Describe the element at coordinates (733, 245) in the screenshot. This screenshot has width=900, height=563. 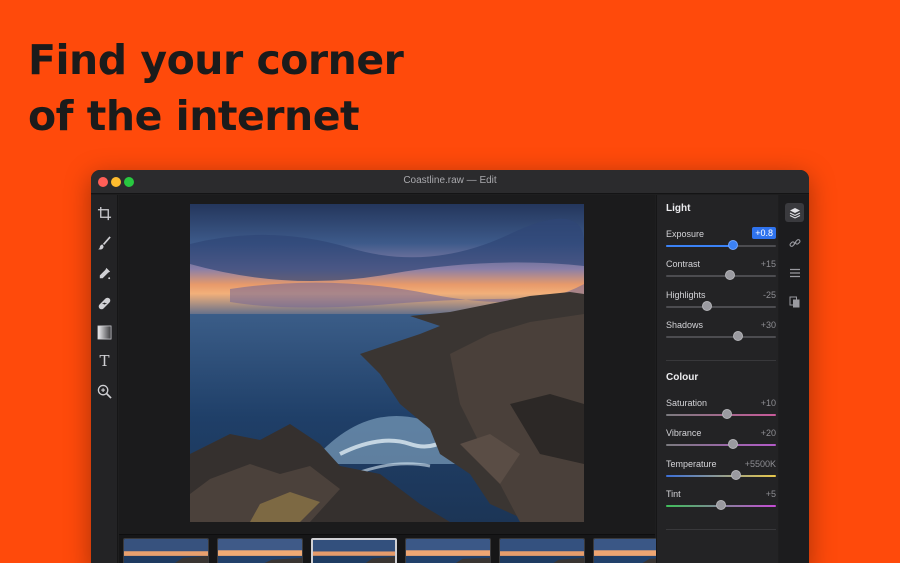
I see `exposure-handle` at that location.